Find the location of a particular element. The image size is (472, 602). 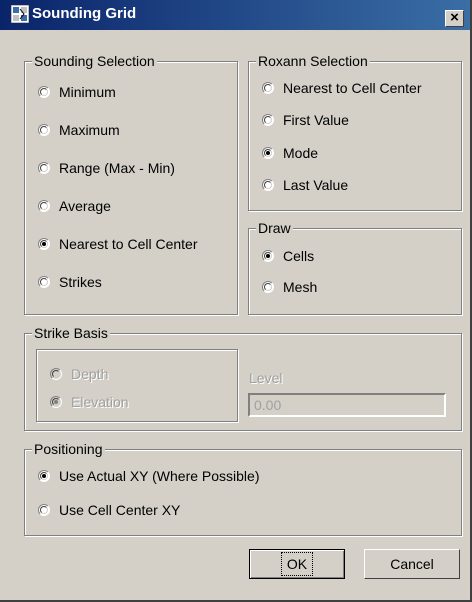

title-bar: Sounding Grid × is located at coordinates (235, 15).